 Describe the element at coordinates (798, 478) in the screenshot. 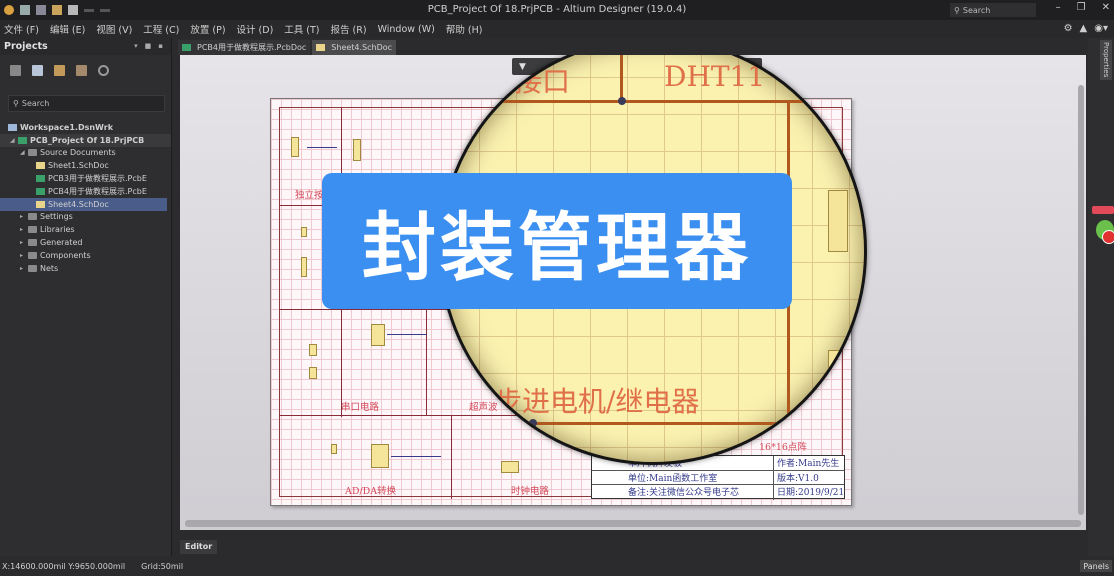

I see `title-block-version: 版本:V1.0` at that location.